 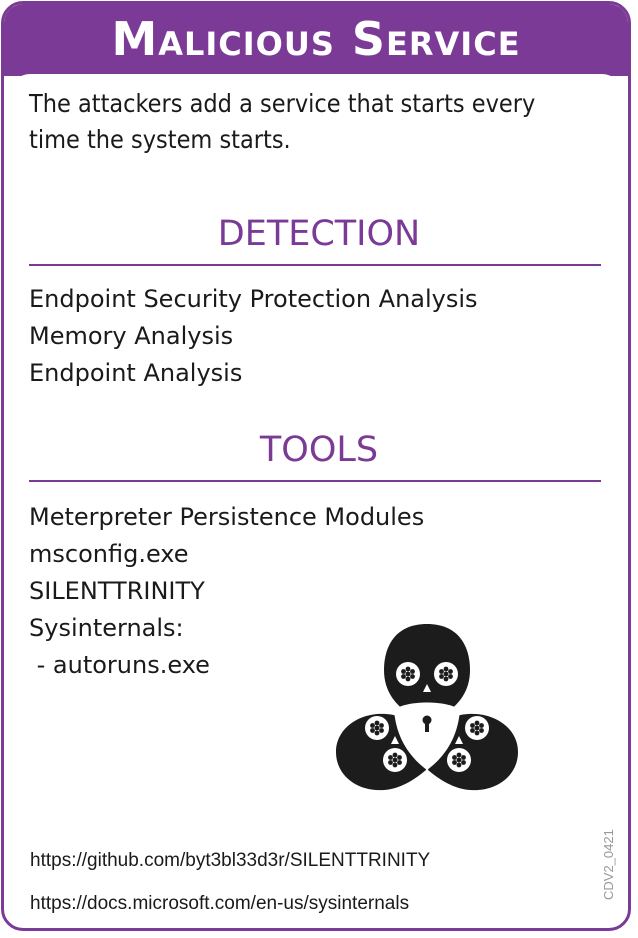 What do you see at coordinates (227, 517) in the screenshot?
I see `tool-item: Meterpreter Persistence Modules` at bounding box center [227, 517].